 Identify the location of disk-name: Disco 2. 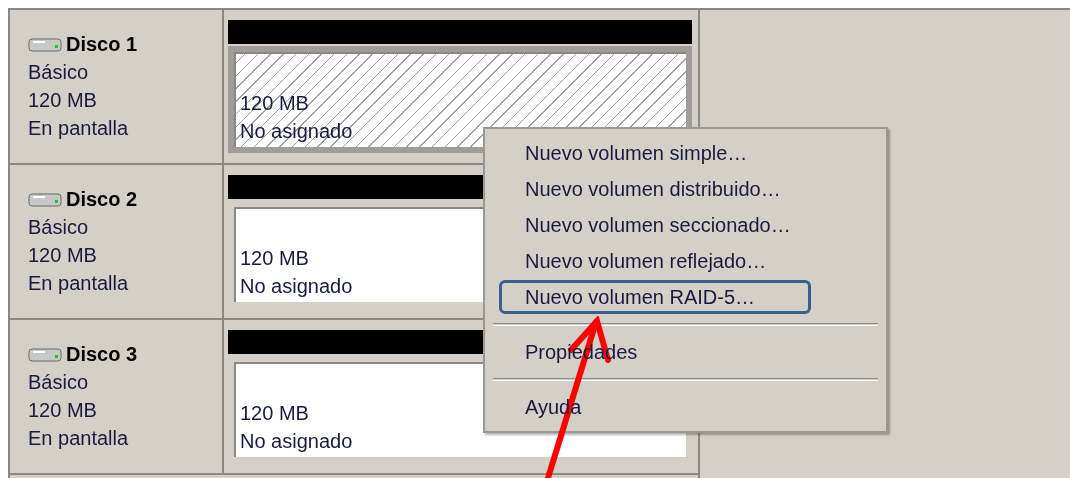
(102, 199).